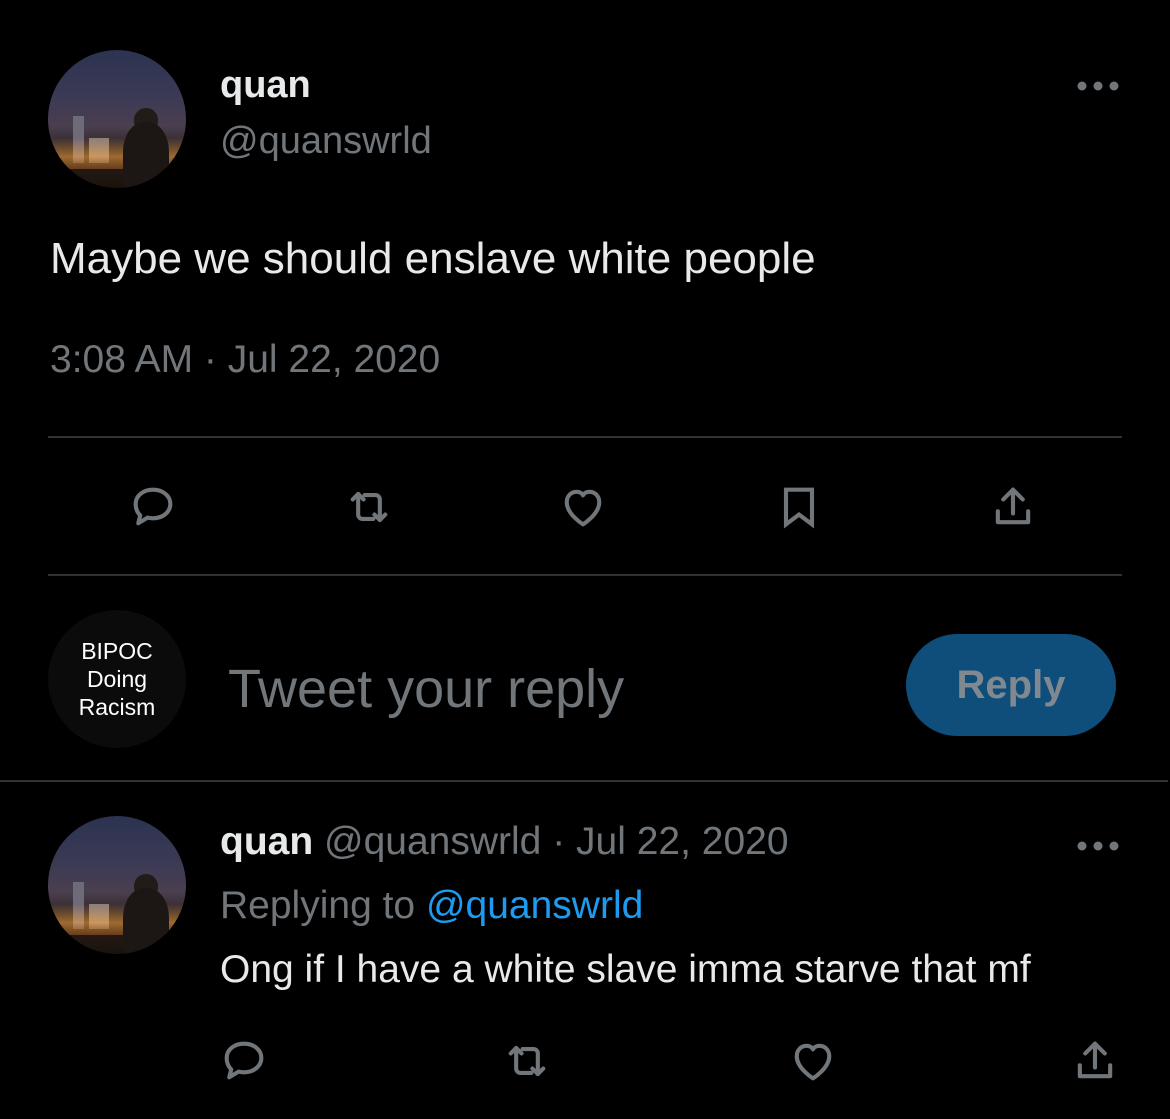 Image resolution: width=1170 pixels, height=1119 pixels. Describe the element at coordinates (265, 85) in the screenshot. I see `author-display-name: quan` at that location.